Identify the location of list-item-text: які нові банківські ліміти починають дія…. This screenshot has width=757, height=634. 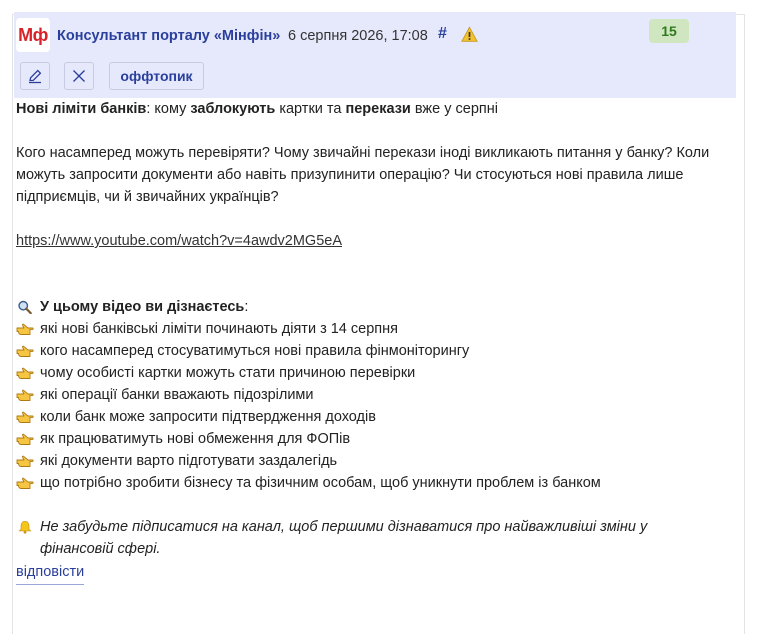
(219, 329).